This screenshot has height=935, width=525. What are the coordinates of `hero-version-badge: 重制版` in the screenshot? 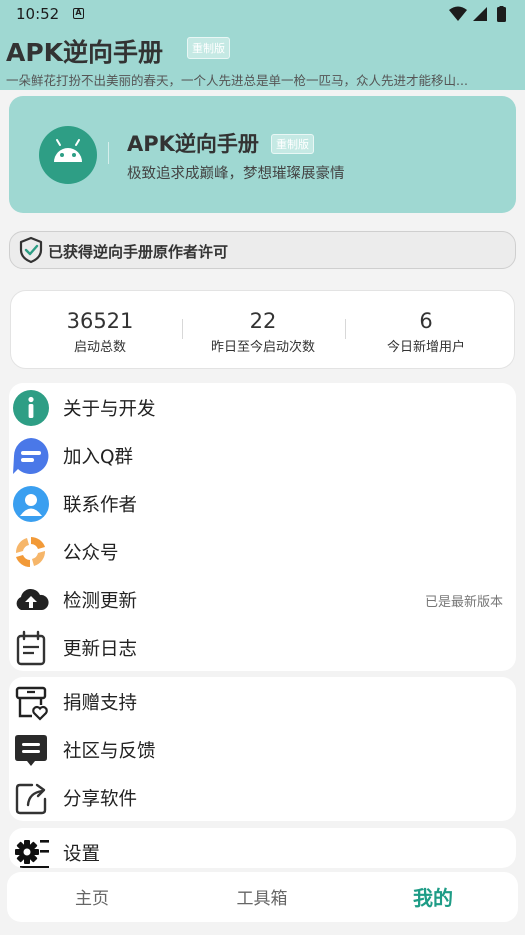 It's located at (292, 144).